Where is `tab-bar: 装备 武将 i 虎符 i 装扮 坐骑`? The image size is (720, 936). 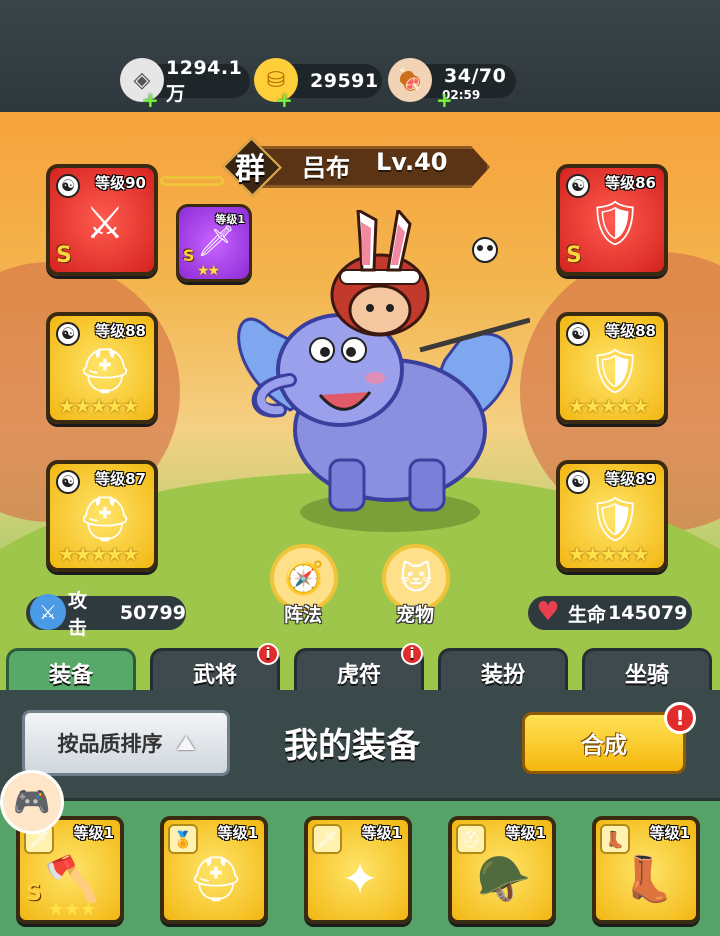
tab-bar: 装备 武将 i 虎符 i 装扮 坐骑 is located at coordinates (360, 668).